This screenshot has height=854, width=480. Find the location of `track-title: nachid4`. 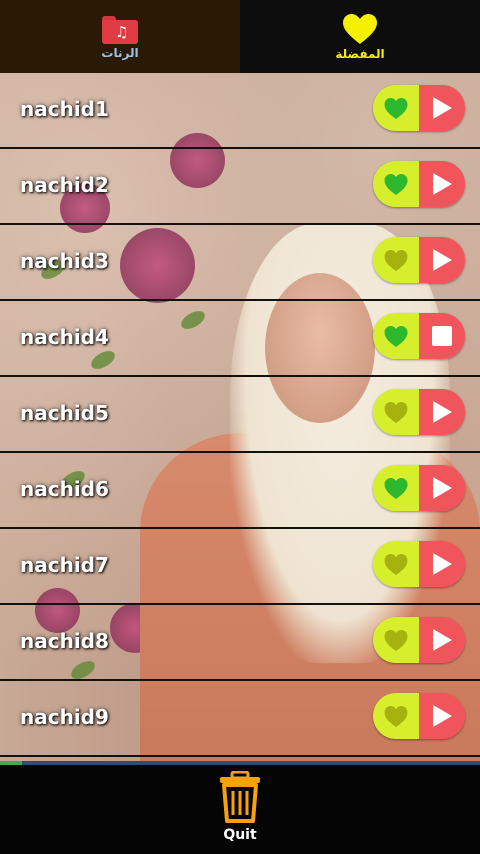

track-title: nachid4 is located at coordinates (64, 337).